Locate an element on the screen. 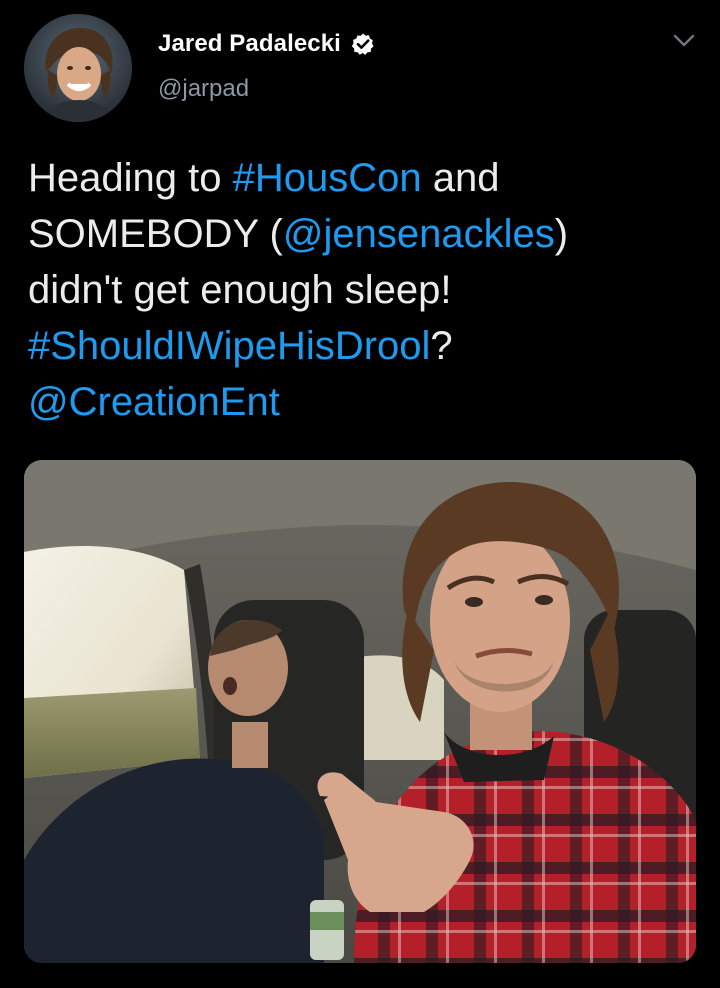  tweet-line: #ShouldIWipeHisDrool? is located at coordinates (363, 346).